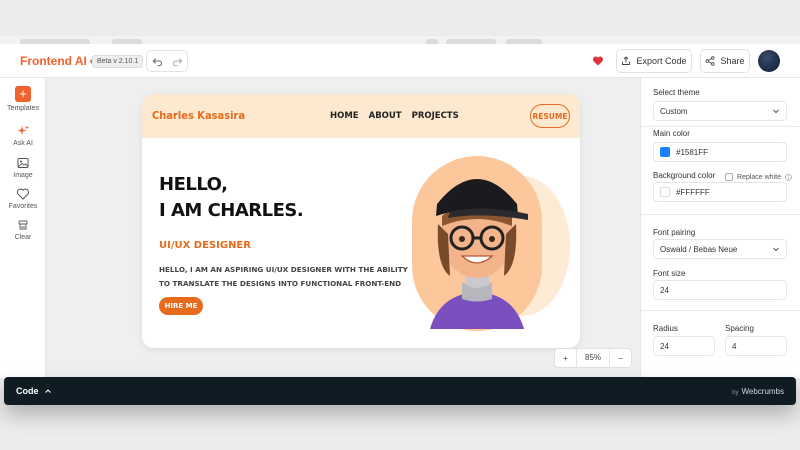 Image resolution: width=800 pixels, height=450 pixels. What do you see at coordinates (47, 391) in the screenshot?
I see `chevron-up-icon` at bounding box center [47, 391].